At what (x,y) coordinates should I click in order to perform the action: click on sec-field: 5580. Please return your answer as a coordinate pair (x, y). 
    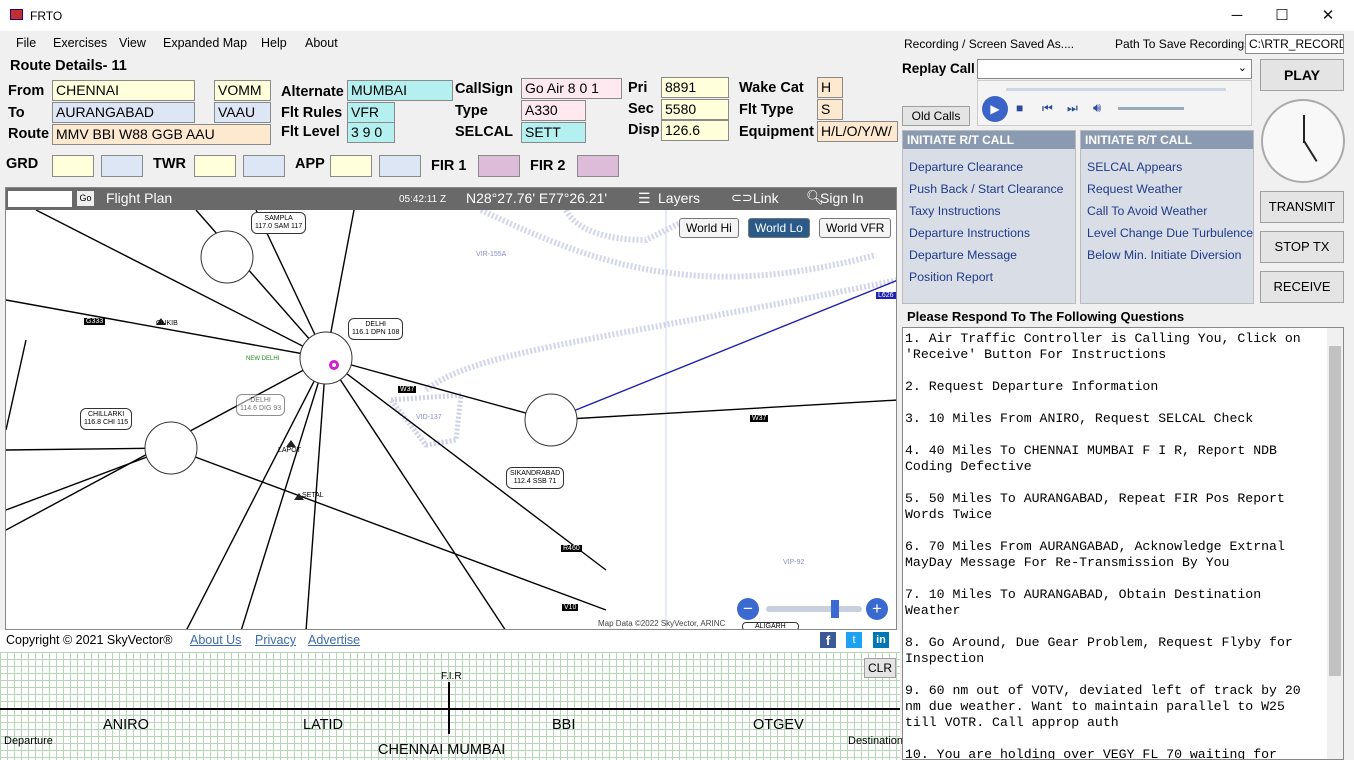
    Looking at the image, I should click on (695, 109).